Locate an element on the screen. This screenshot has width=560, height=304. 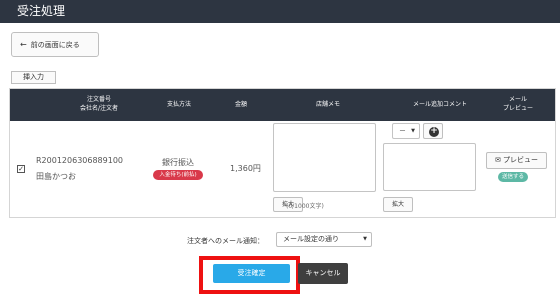
back-button: ← 前の画面に戻る is located at coordinates (55, 44).